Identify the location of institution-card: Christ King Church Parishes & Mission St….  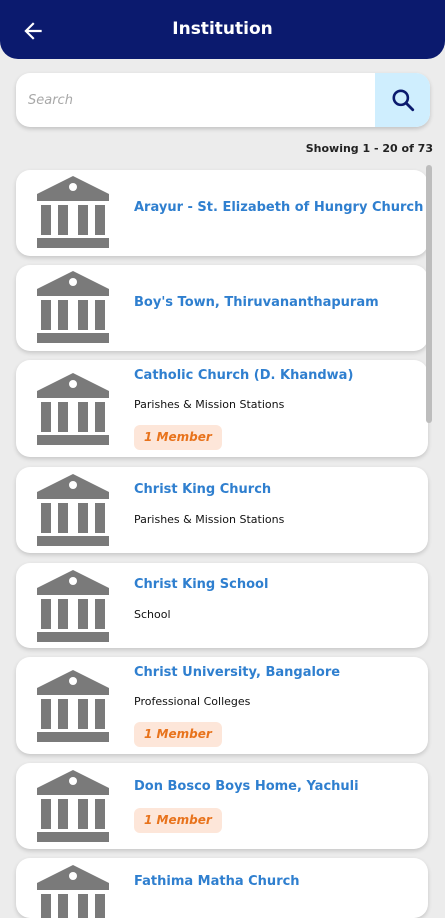
(222, 510).